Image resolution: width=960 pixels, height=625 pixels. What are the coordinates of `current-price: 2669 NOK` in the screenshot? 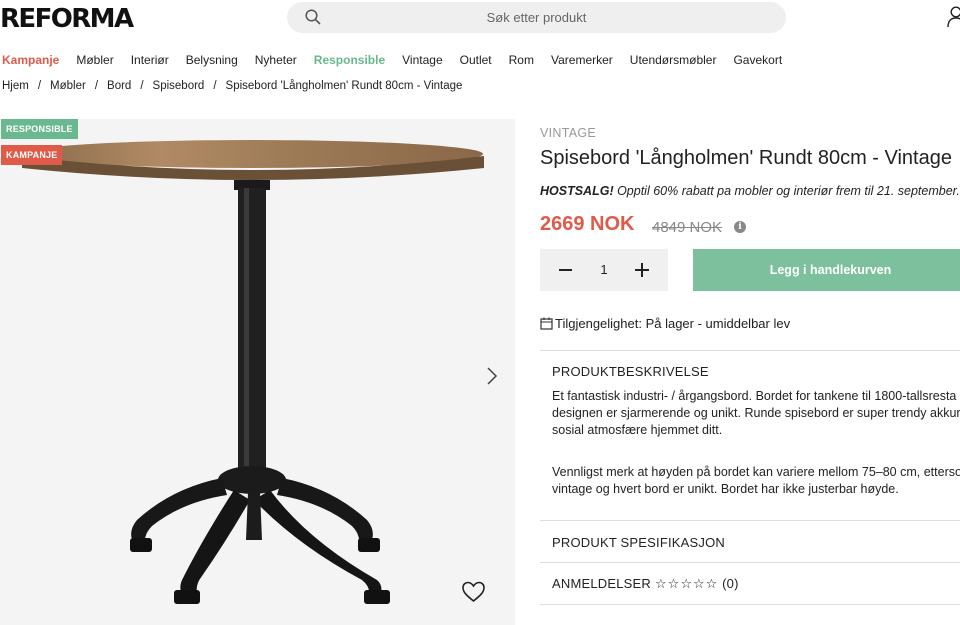 It's located at (587, 224).